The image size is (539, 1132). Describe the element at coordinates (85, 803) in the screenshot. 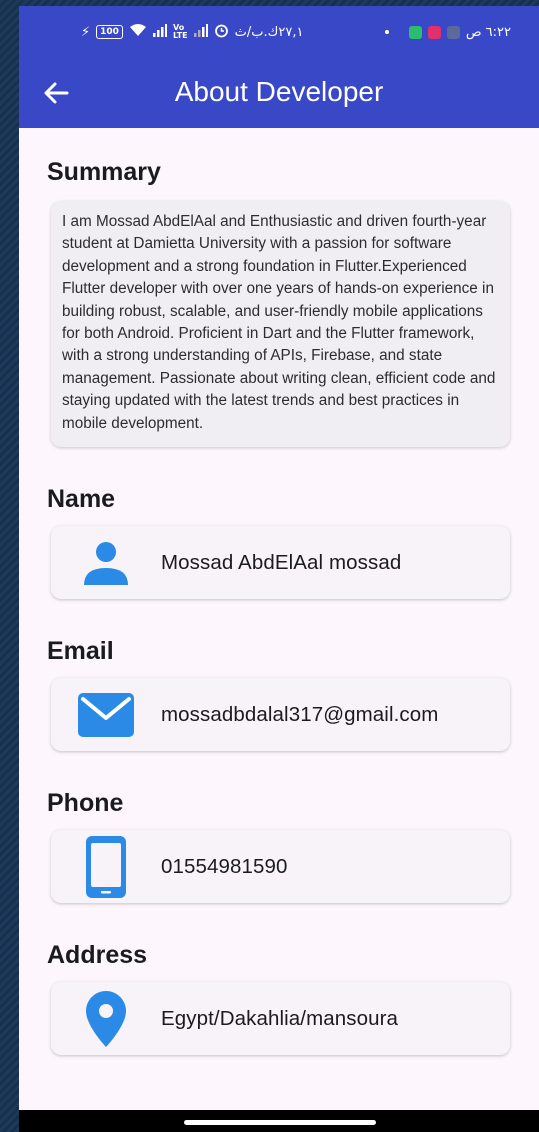

I see `phone-heading: Phone` at that location.